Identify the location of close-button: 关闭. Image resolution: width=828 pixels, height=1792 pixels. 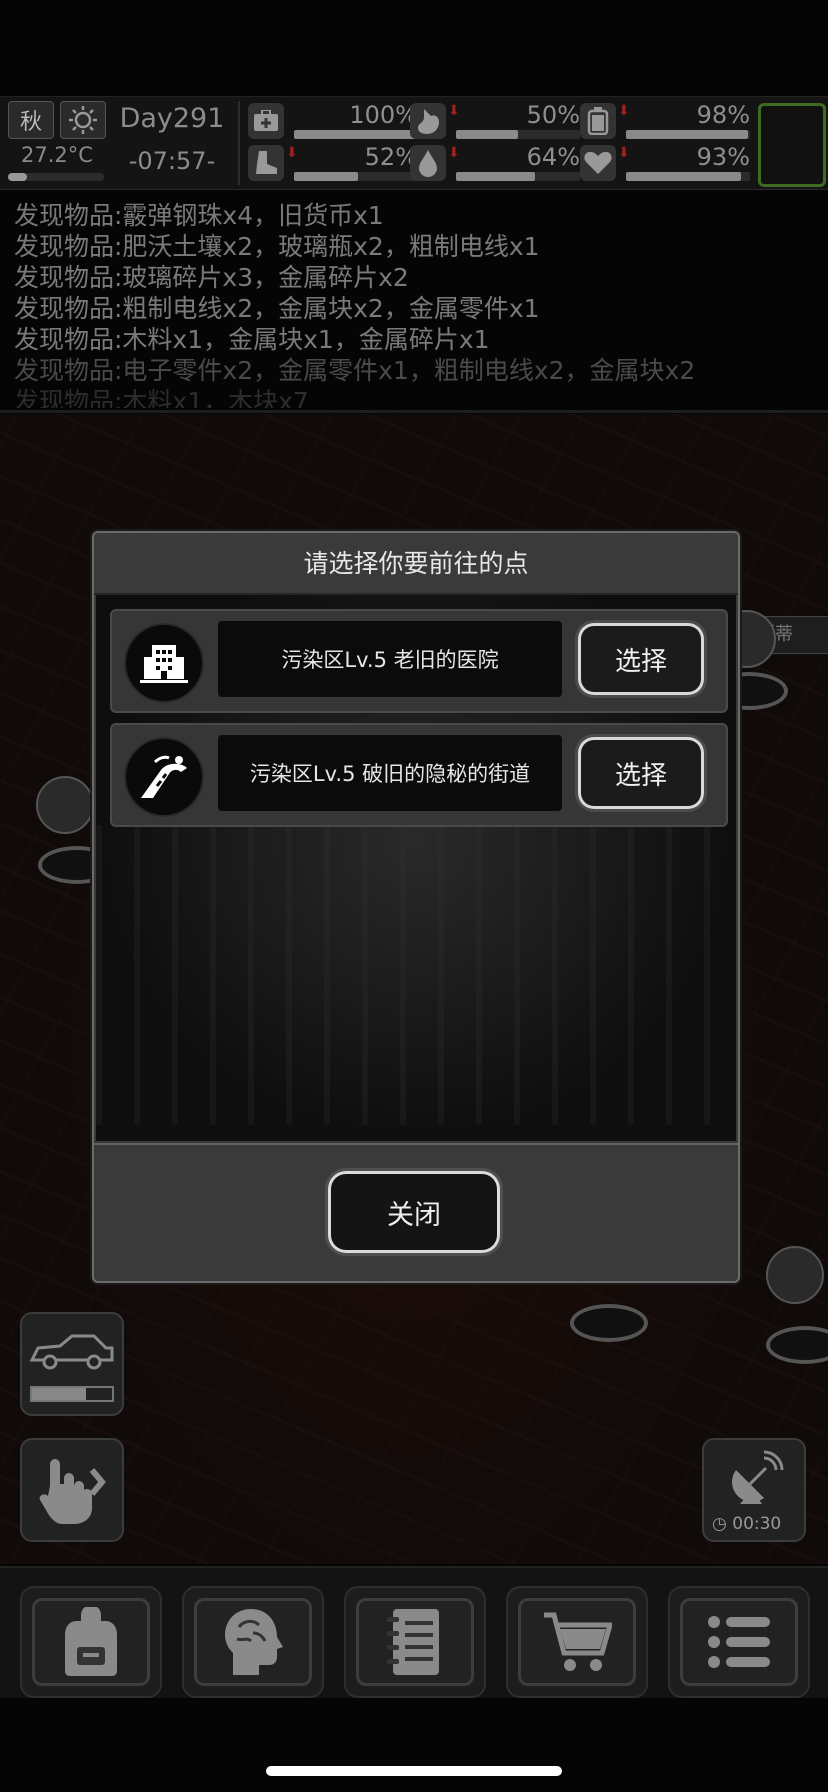
(414, 1212).